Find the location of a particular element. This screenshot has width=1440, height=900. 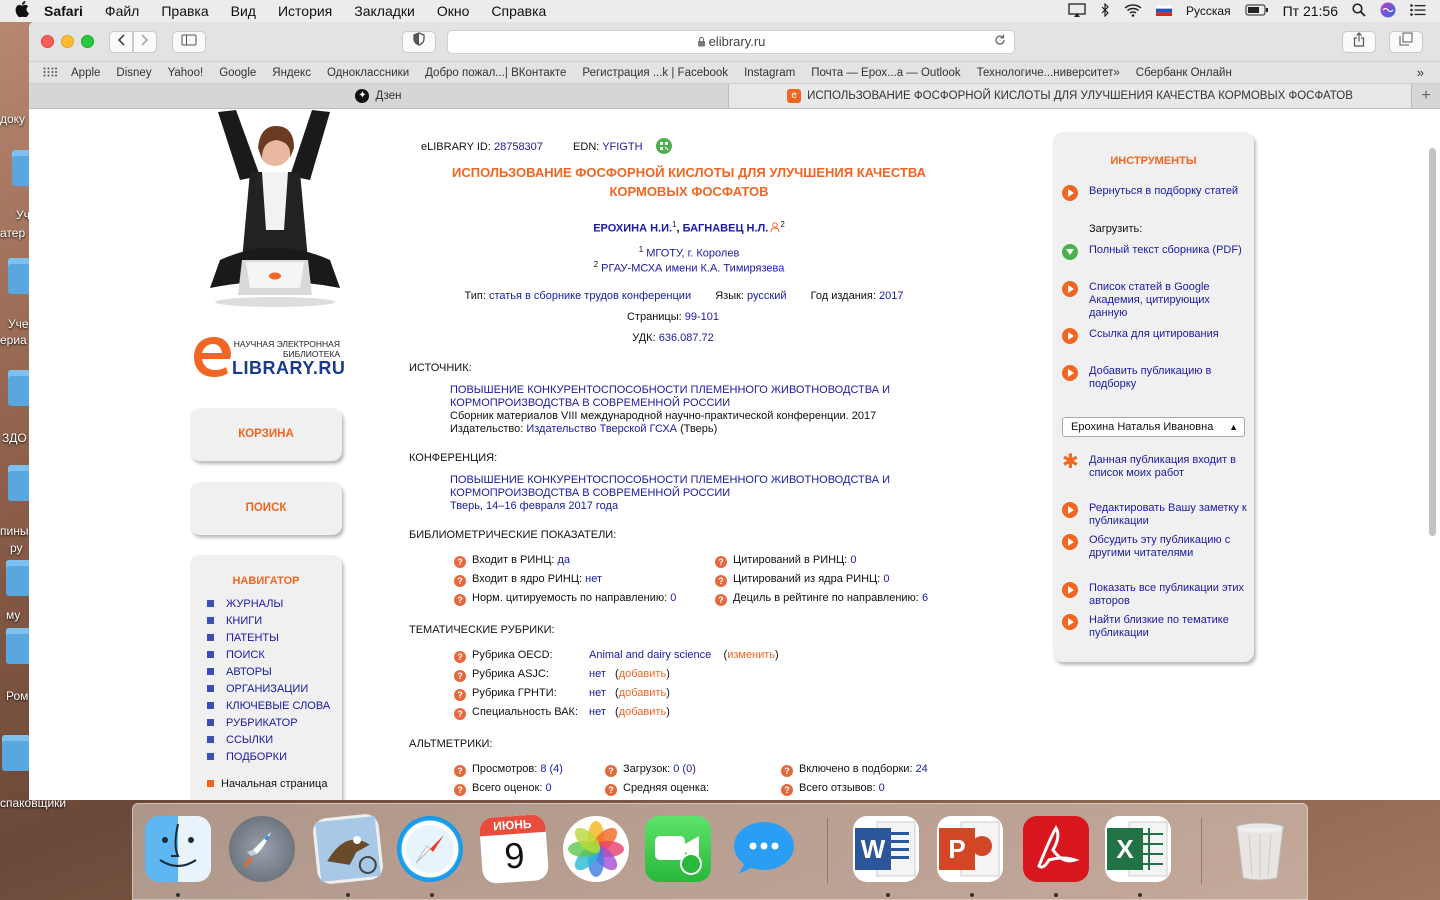

menu-history: История is located at coordinates (305, 11).